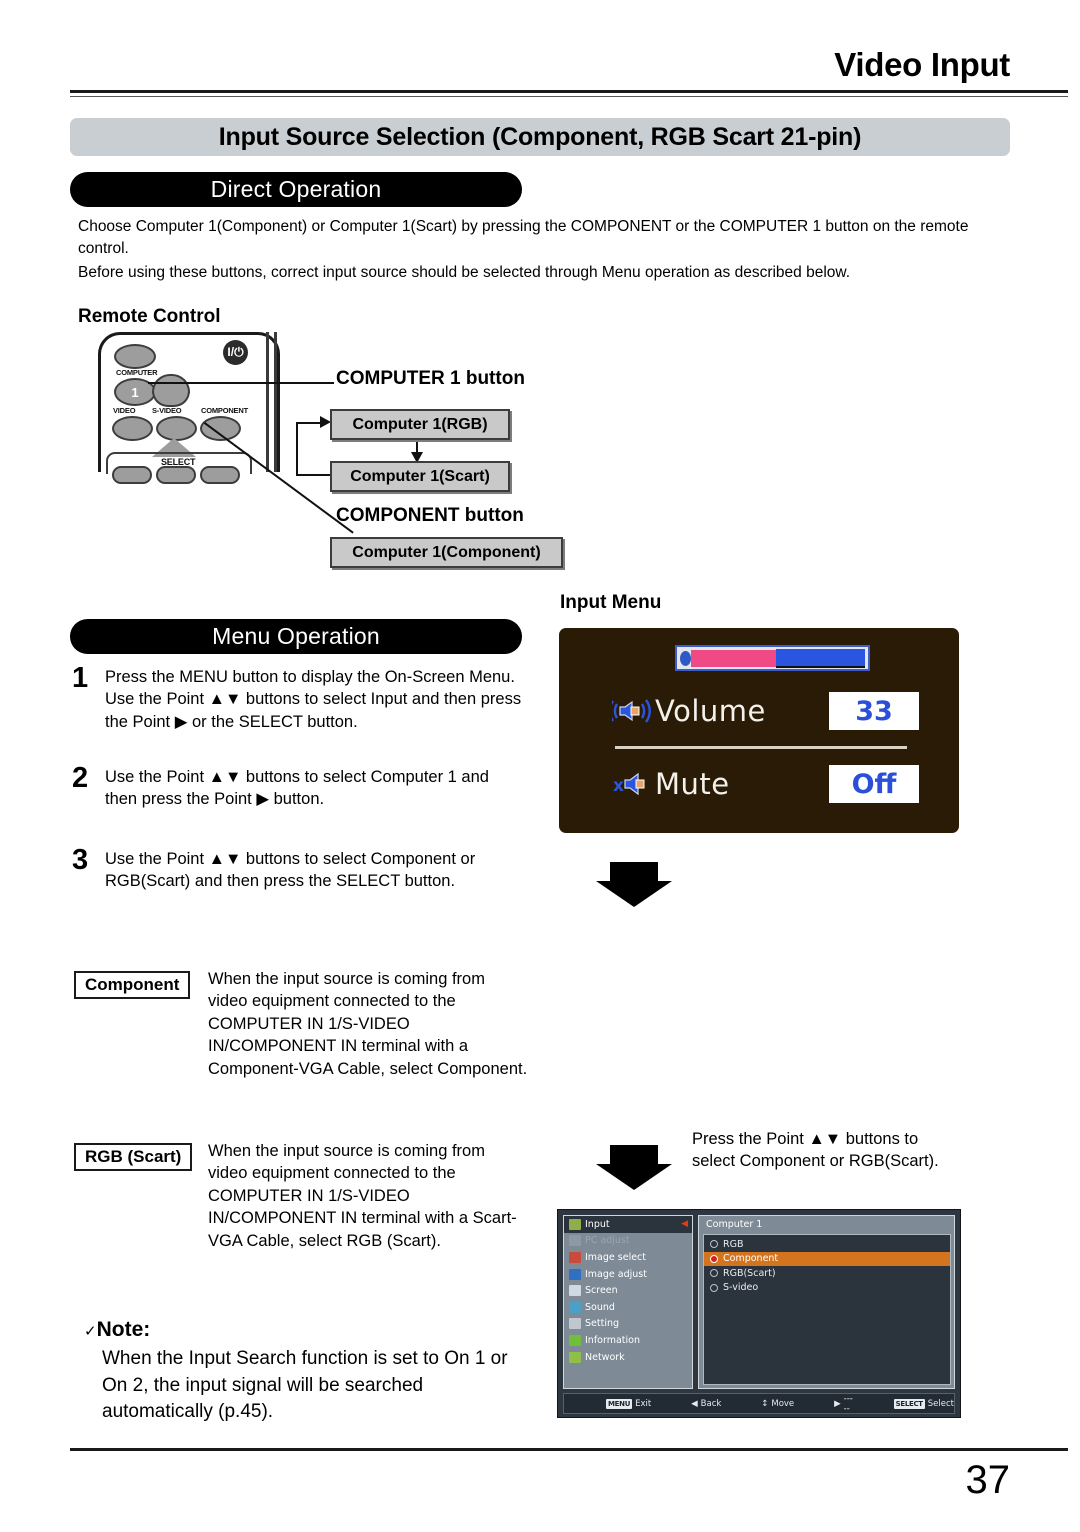  I want to click on osd-sidebar-item-pc-adjust: PC adjust, so click(628, 1241).